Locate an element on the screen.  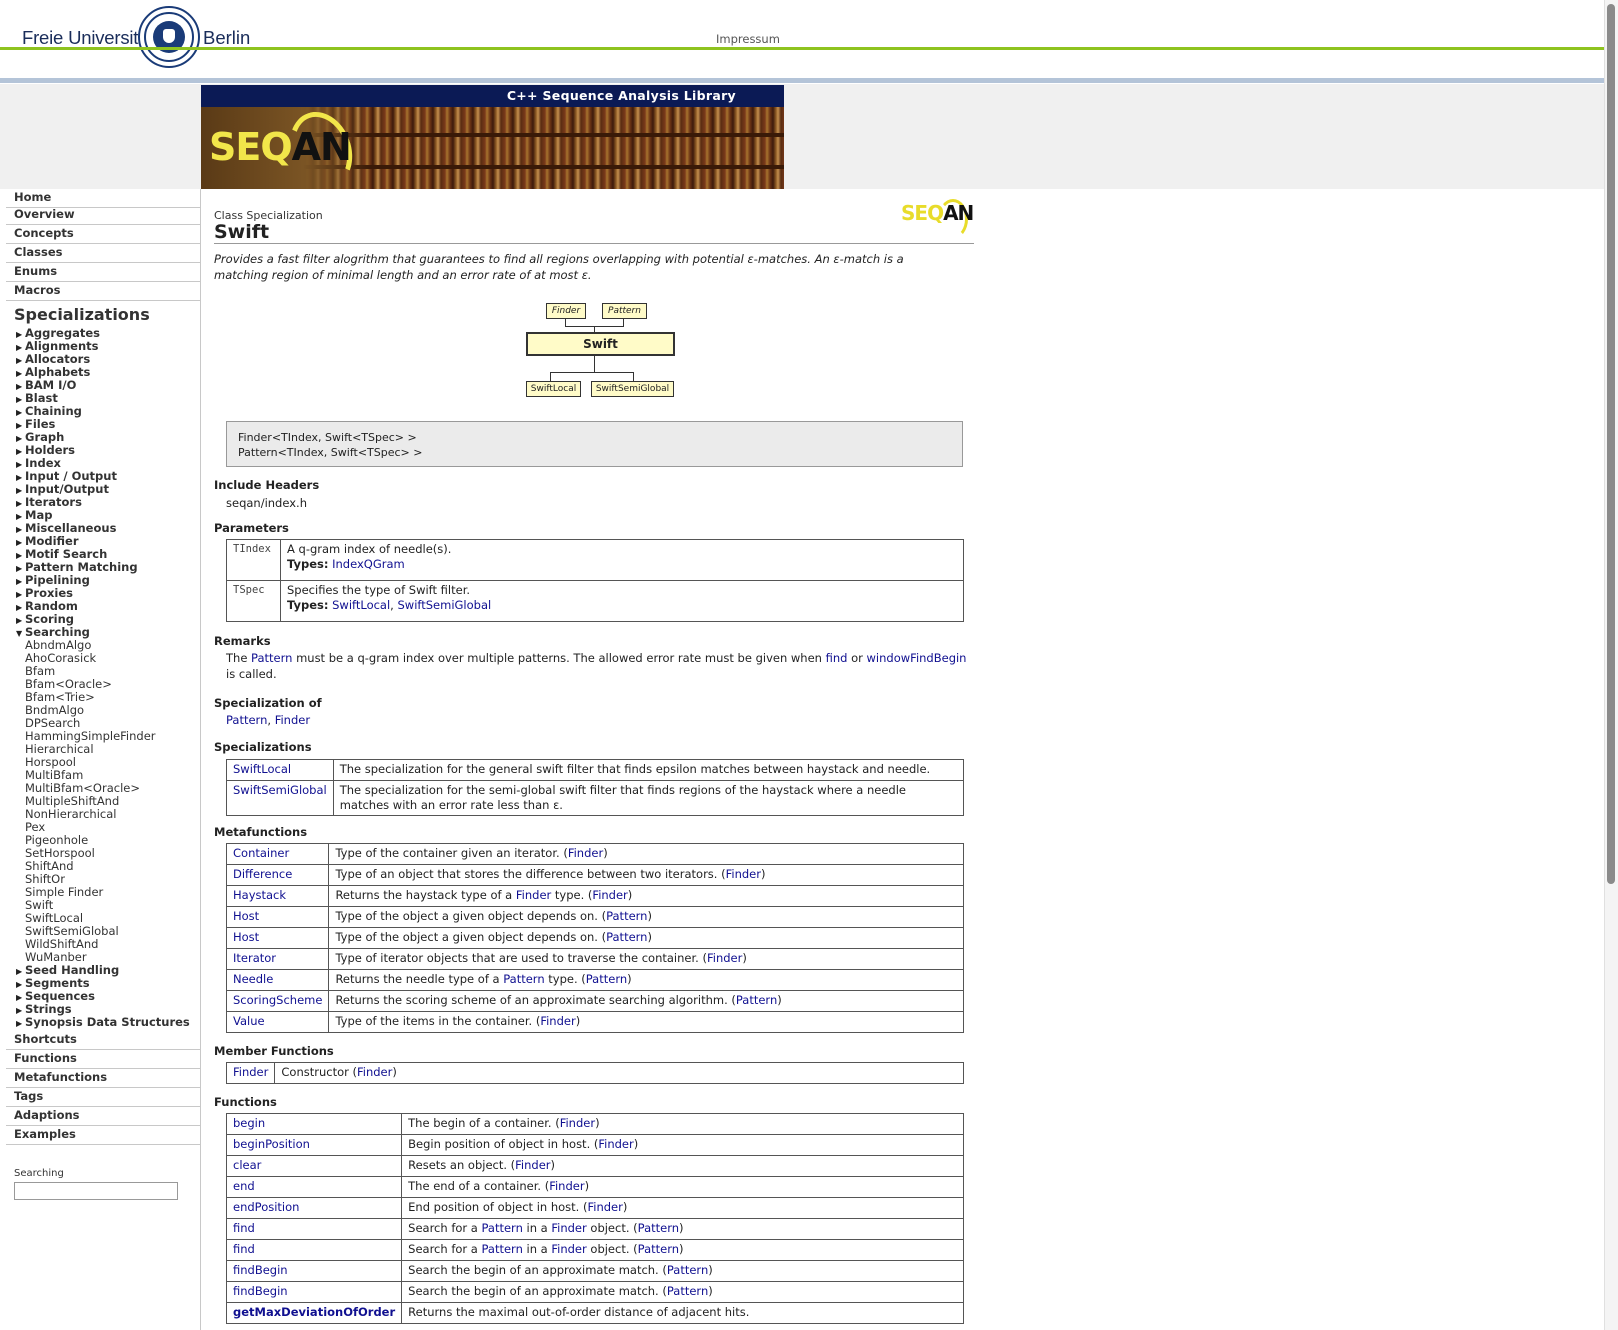
type-link: IndexQGram is located at coordinates (368, 564).